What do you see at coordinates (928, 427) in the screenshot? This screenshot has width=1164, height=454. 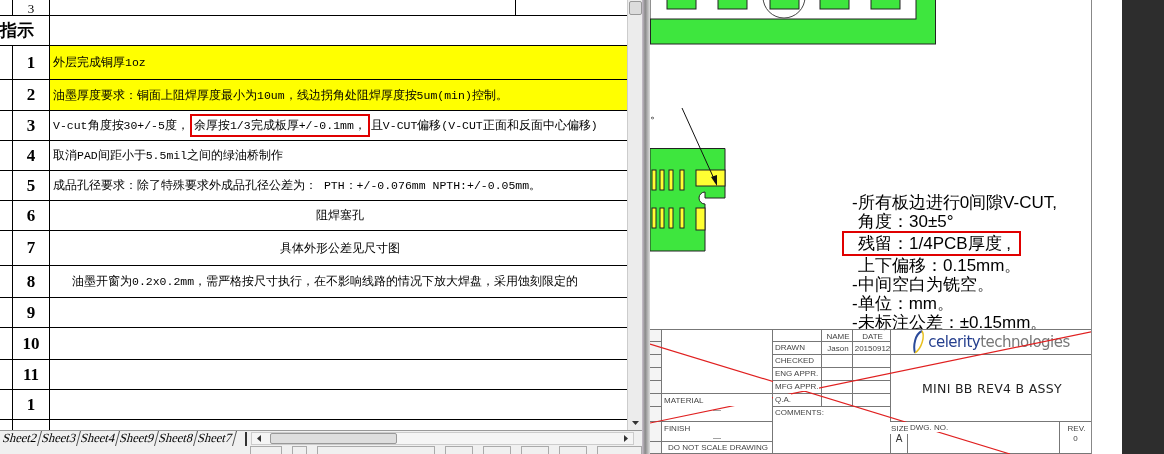 I see `field-label: DWG. NO.` at bounding box center [928, 427].